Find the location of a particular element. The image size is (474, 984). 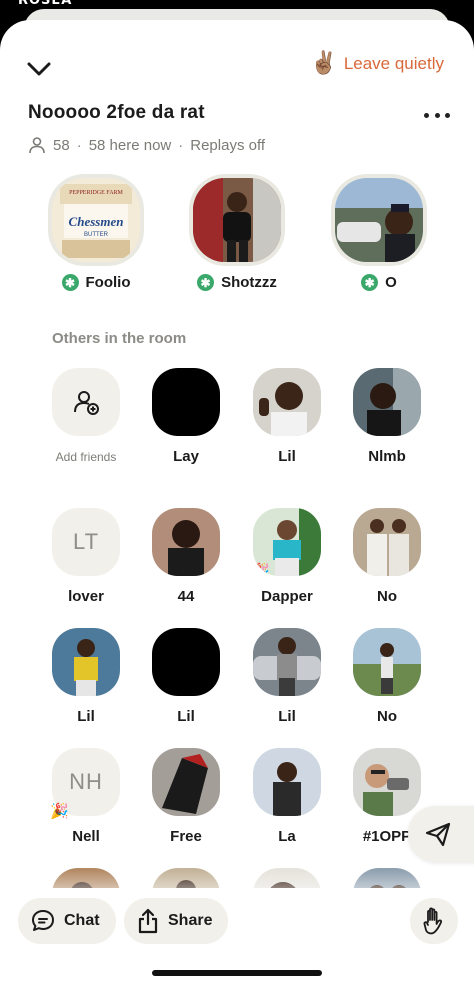

collapse-button is located at coordinates (39, 69).